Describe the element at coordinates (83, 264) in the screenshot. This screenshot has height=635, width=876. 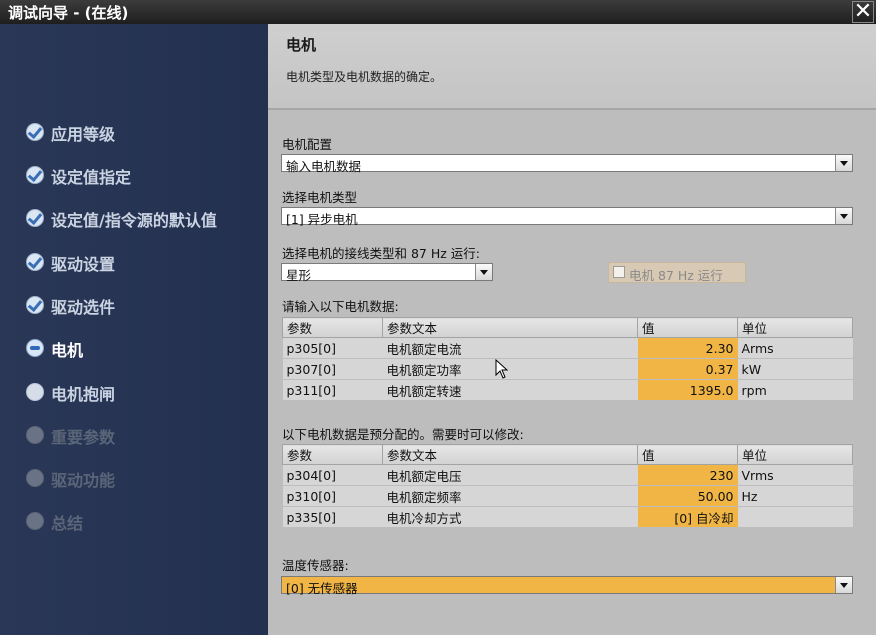
I see `step-label: 驱动设置` at that location.